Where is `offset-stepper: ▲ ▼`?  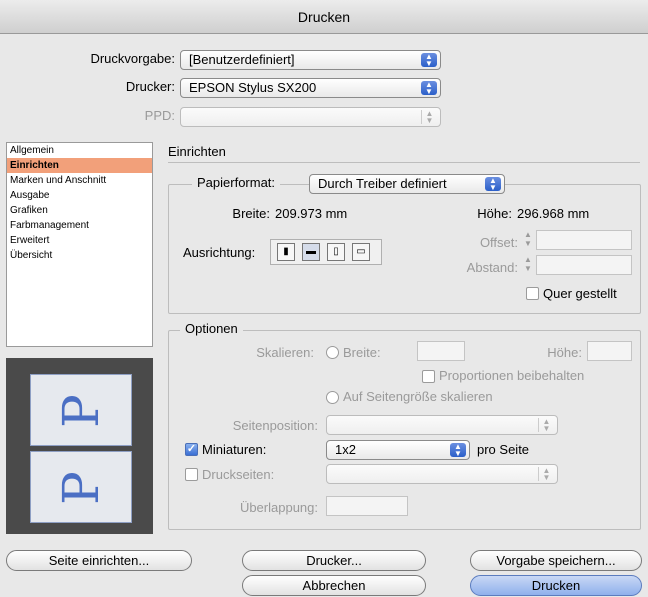
offset-stepper: ▲ ▼ is located at coordinates (528, 240).